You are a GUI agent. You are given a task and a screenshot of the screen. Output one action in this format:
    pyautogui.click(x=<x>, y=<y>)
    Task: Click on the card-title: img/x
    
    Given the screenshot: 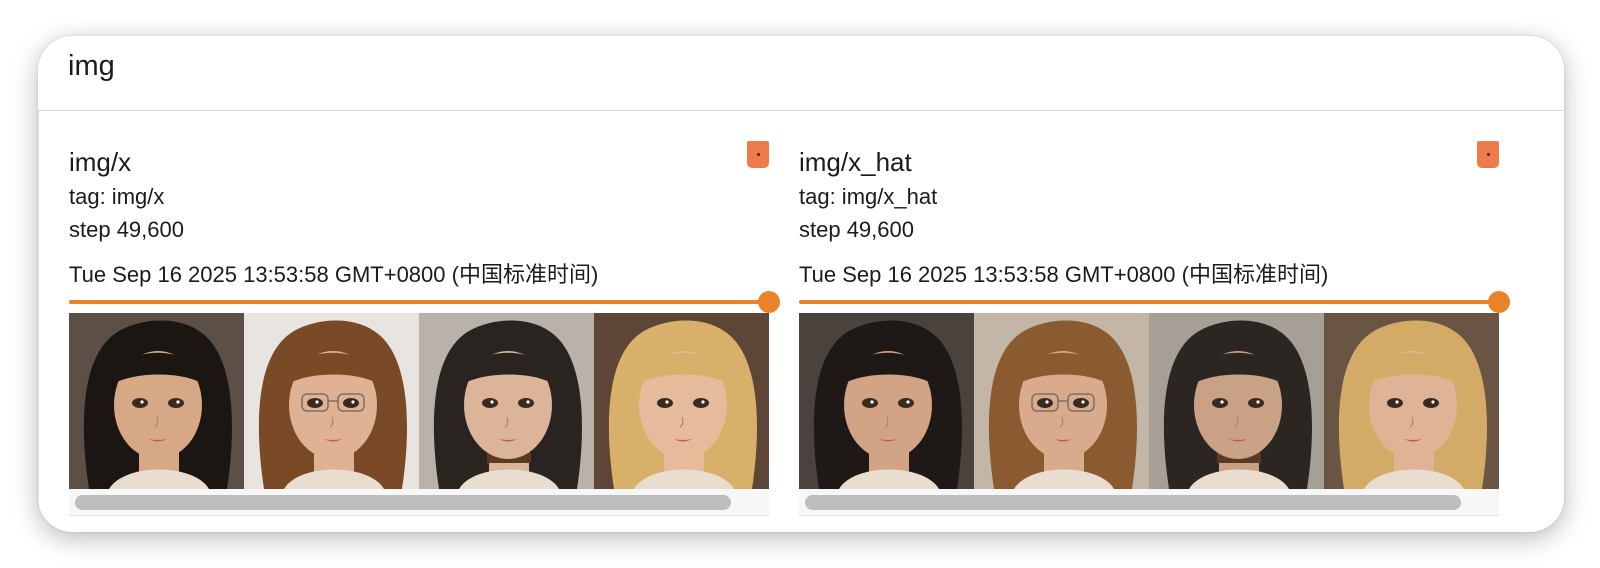 What is the action you would take?
    pyautogui.click(x=100, y=162)
    